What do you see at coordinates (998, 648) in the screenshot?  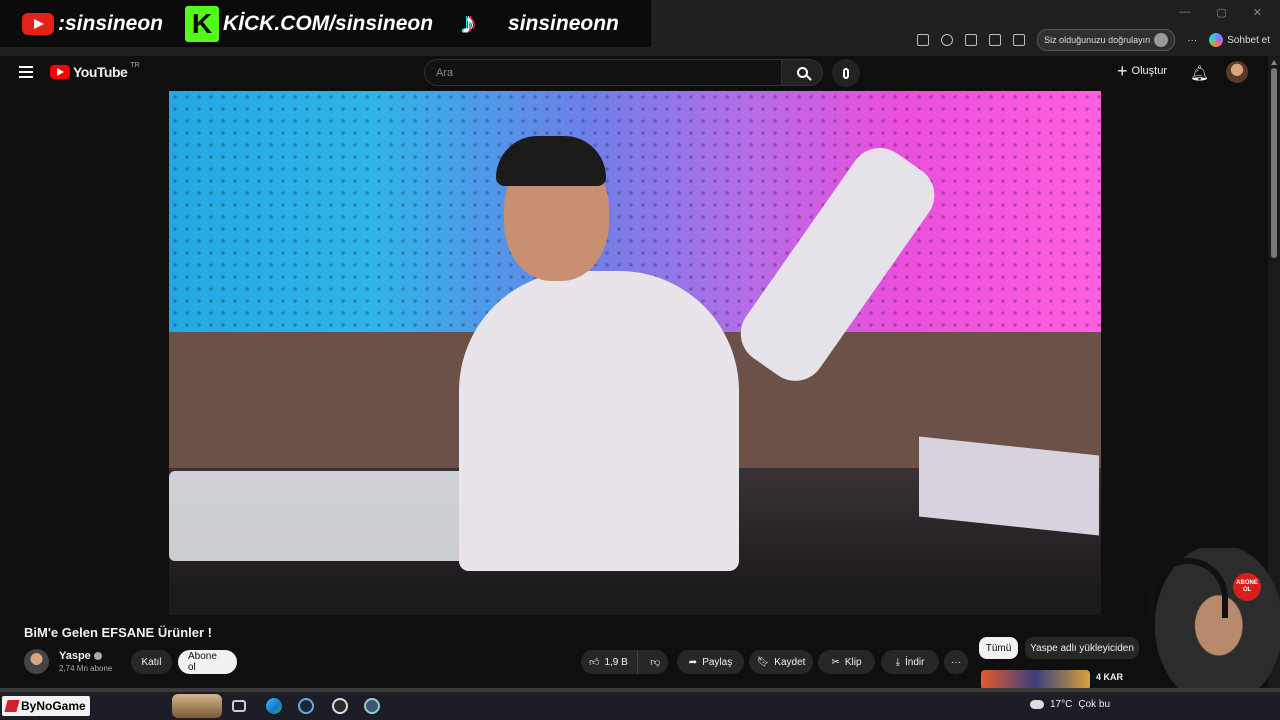 I see `chip-all: Tümü` at bounding box center [998, 648].